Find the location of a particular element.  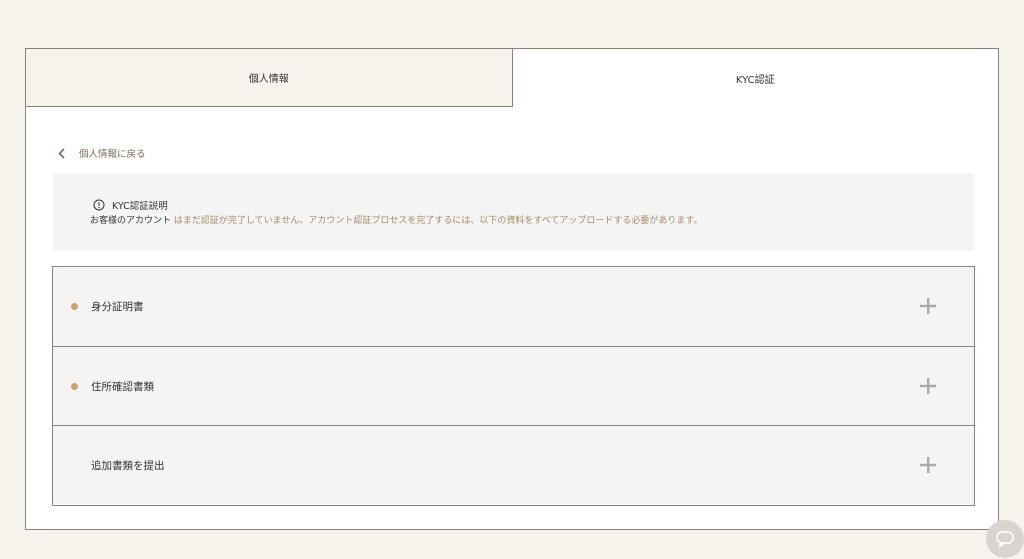

chat-bubble-icon is located at coordinates (1005, 539).